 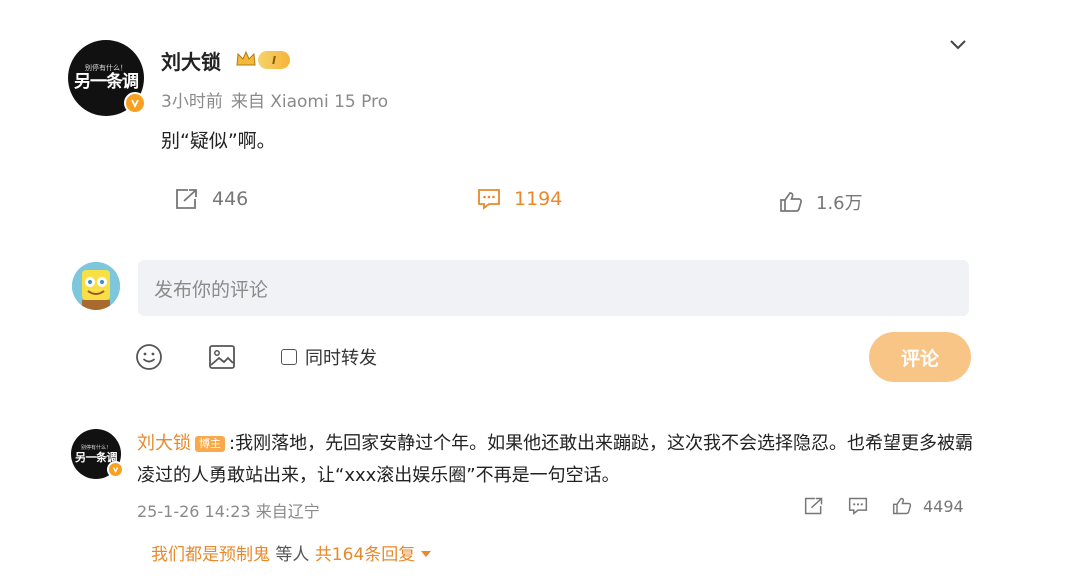 I want to click on comment-source: 来自辽宁, so click(x=287, y=511).